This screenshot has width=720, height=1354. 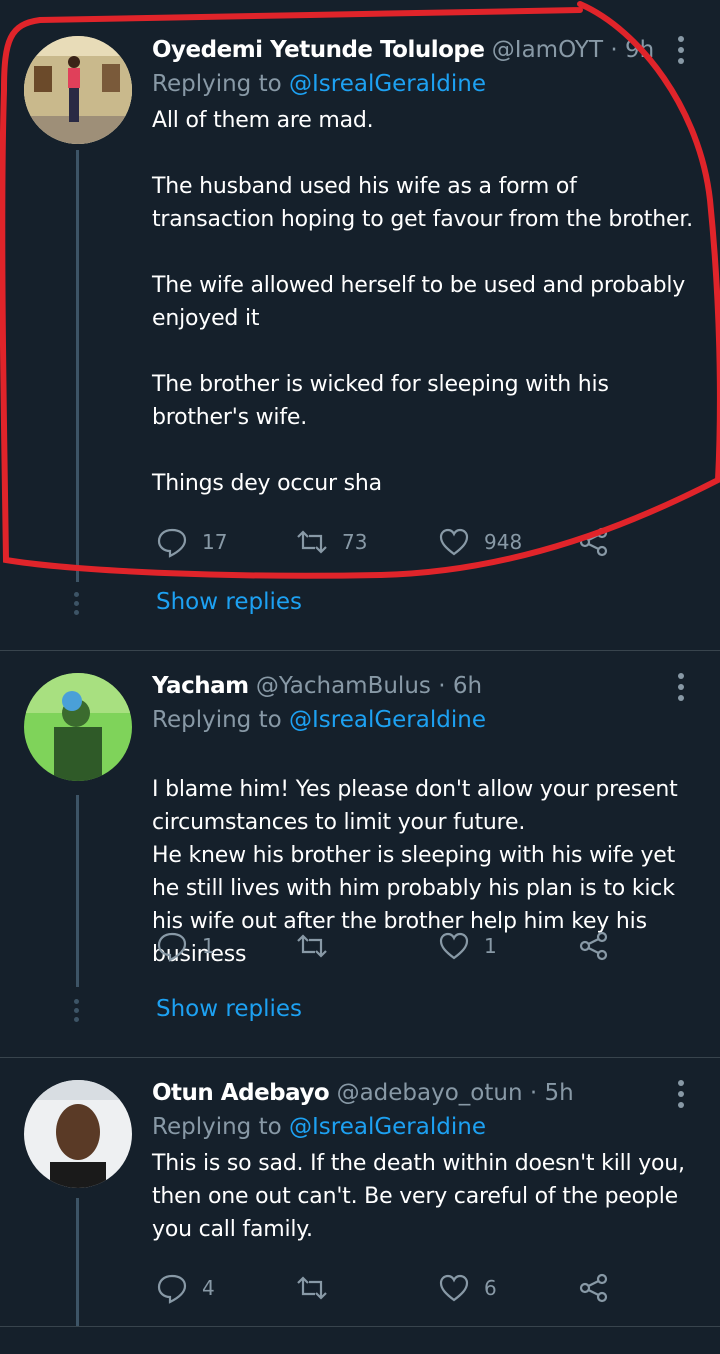 I want to click on tweet-paragraph: All of them are mad., so click(x=263, y=120).